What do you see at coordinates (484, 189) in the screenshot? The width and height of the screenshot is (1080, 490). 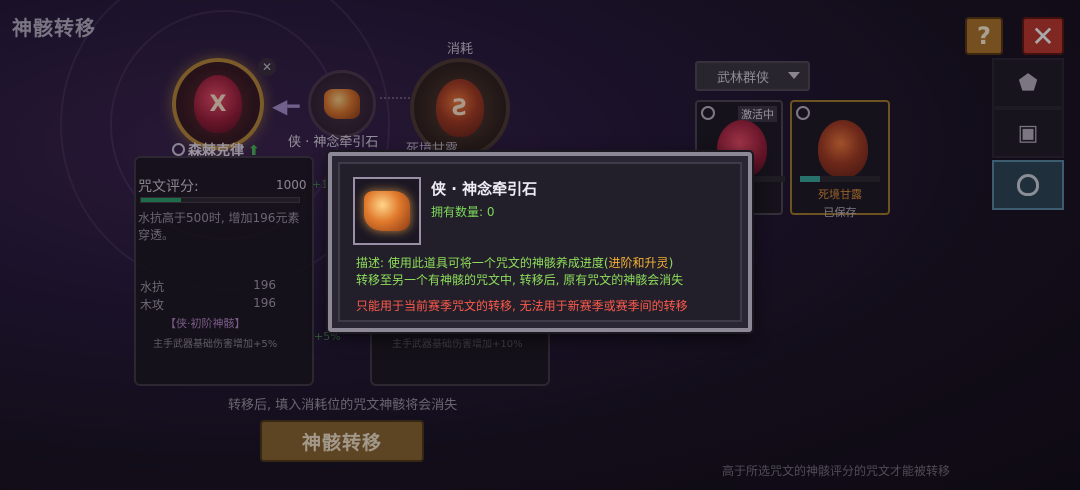 I see `tooltip-title: 侠 · 神念牵引石` at bounding box center [484, 189].